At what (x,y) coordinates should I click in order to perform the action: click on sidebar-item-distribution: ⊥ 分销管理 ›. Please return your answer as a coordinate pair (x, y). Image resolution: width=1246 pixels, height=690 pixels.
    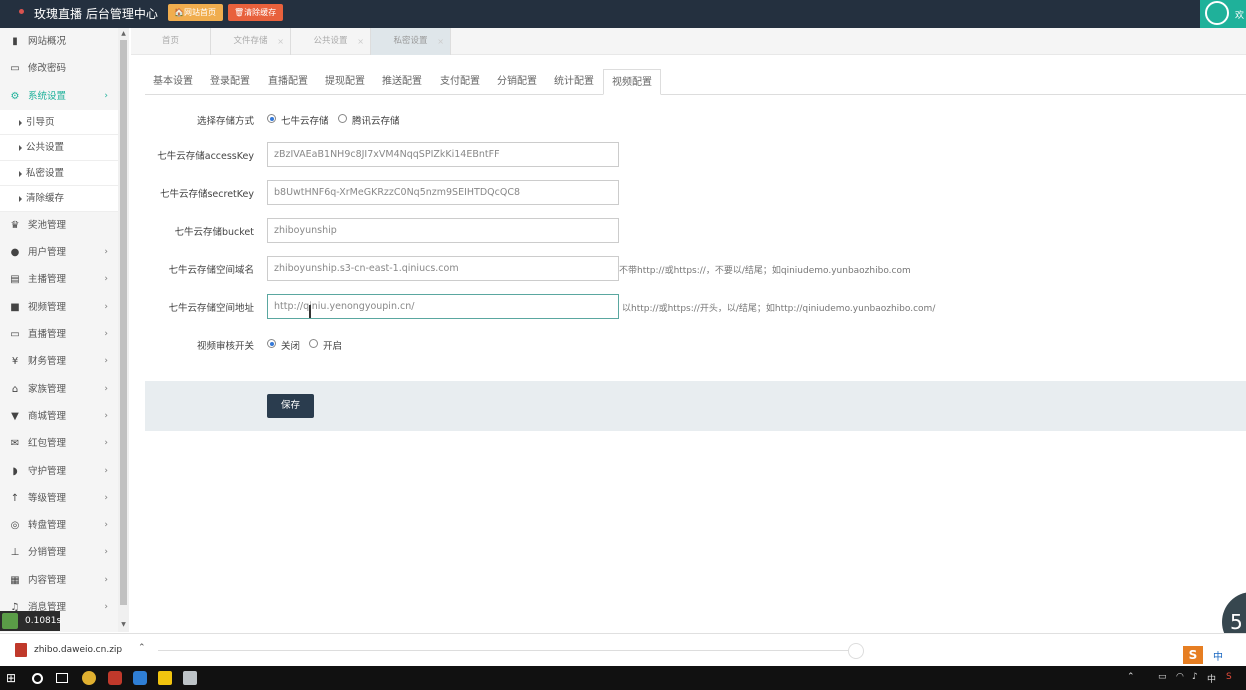
    Looking at the image, I should click on (59, 552).